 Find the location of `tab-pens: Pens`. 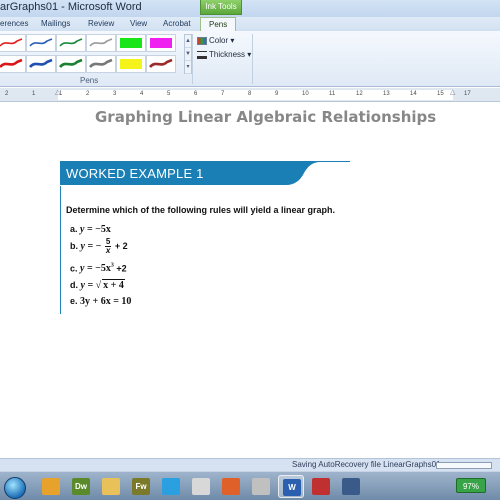

tab-pens: Pens is located at coordinates (218, 24).